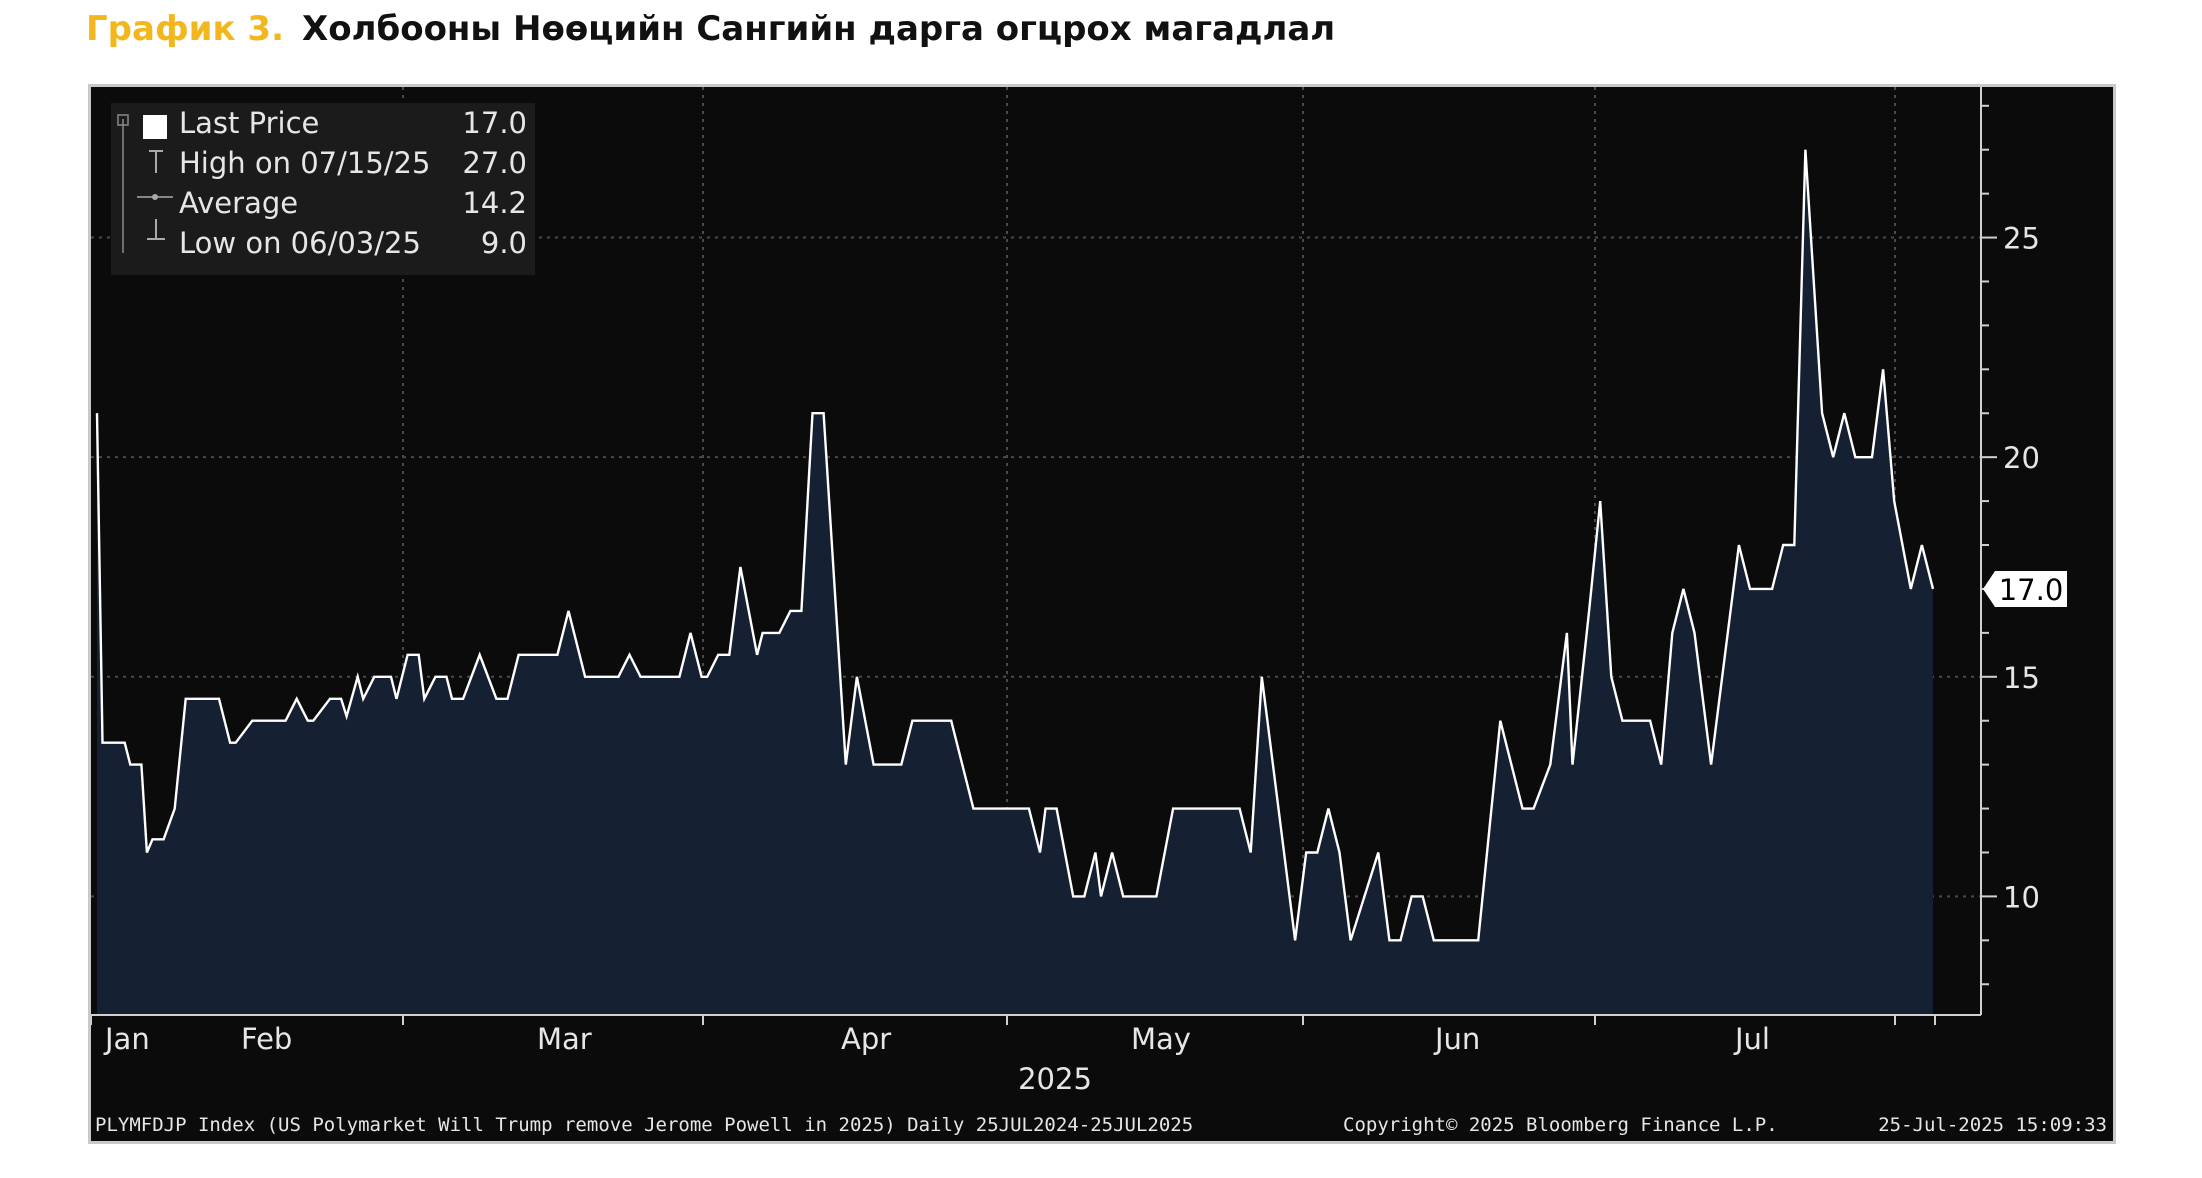 The width and height of the screenshot is (2202, 1178). What do you see at coordinates (1751, 1039) in the screenshot?
I see `x-tick-label: Jul` at bounding box center [1751, 1039].